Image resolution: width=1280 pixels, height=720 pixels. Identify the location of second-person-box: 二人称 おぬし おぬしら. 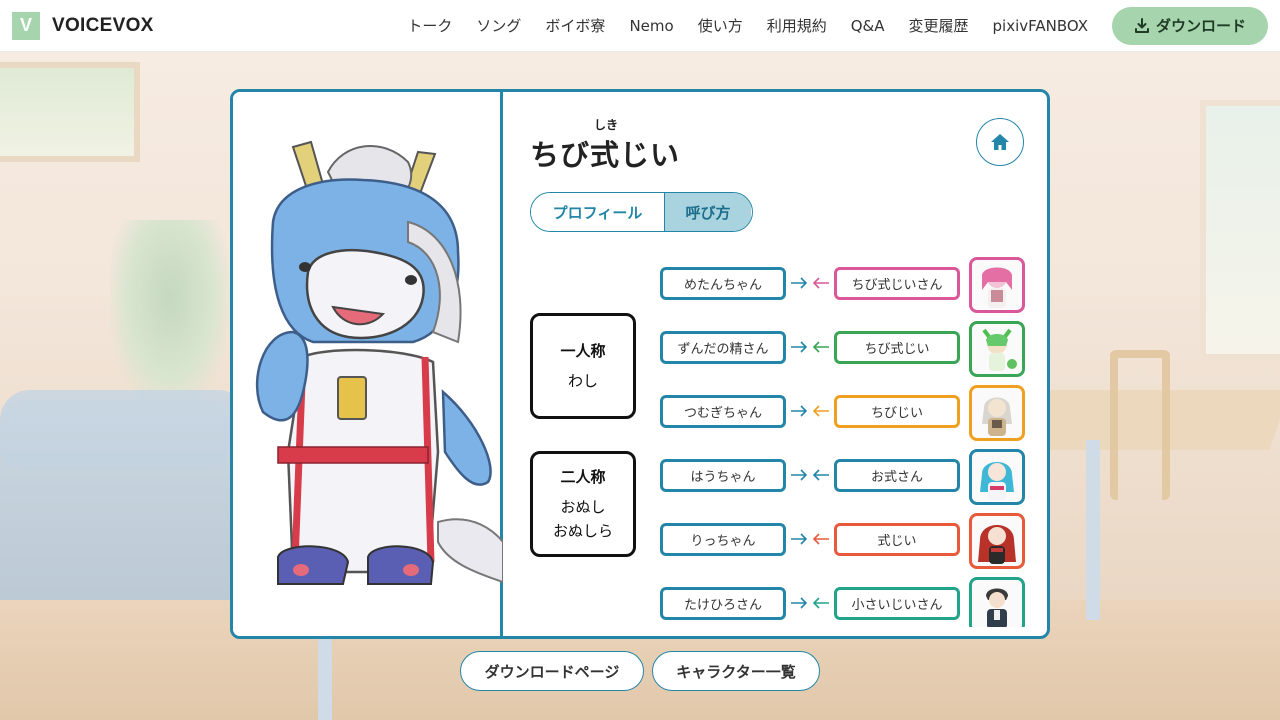
(583, 504).